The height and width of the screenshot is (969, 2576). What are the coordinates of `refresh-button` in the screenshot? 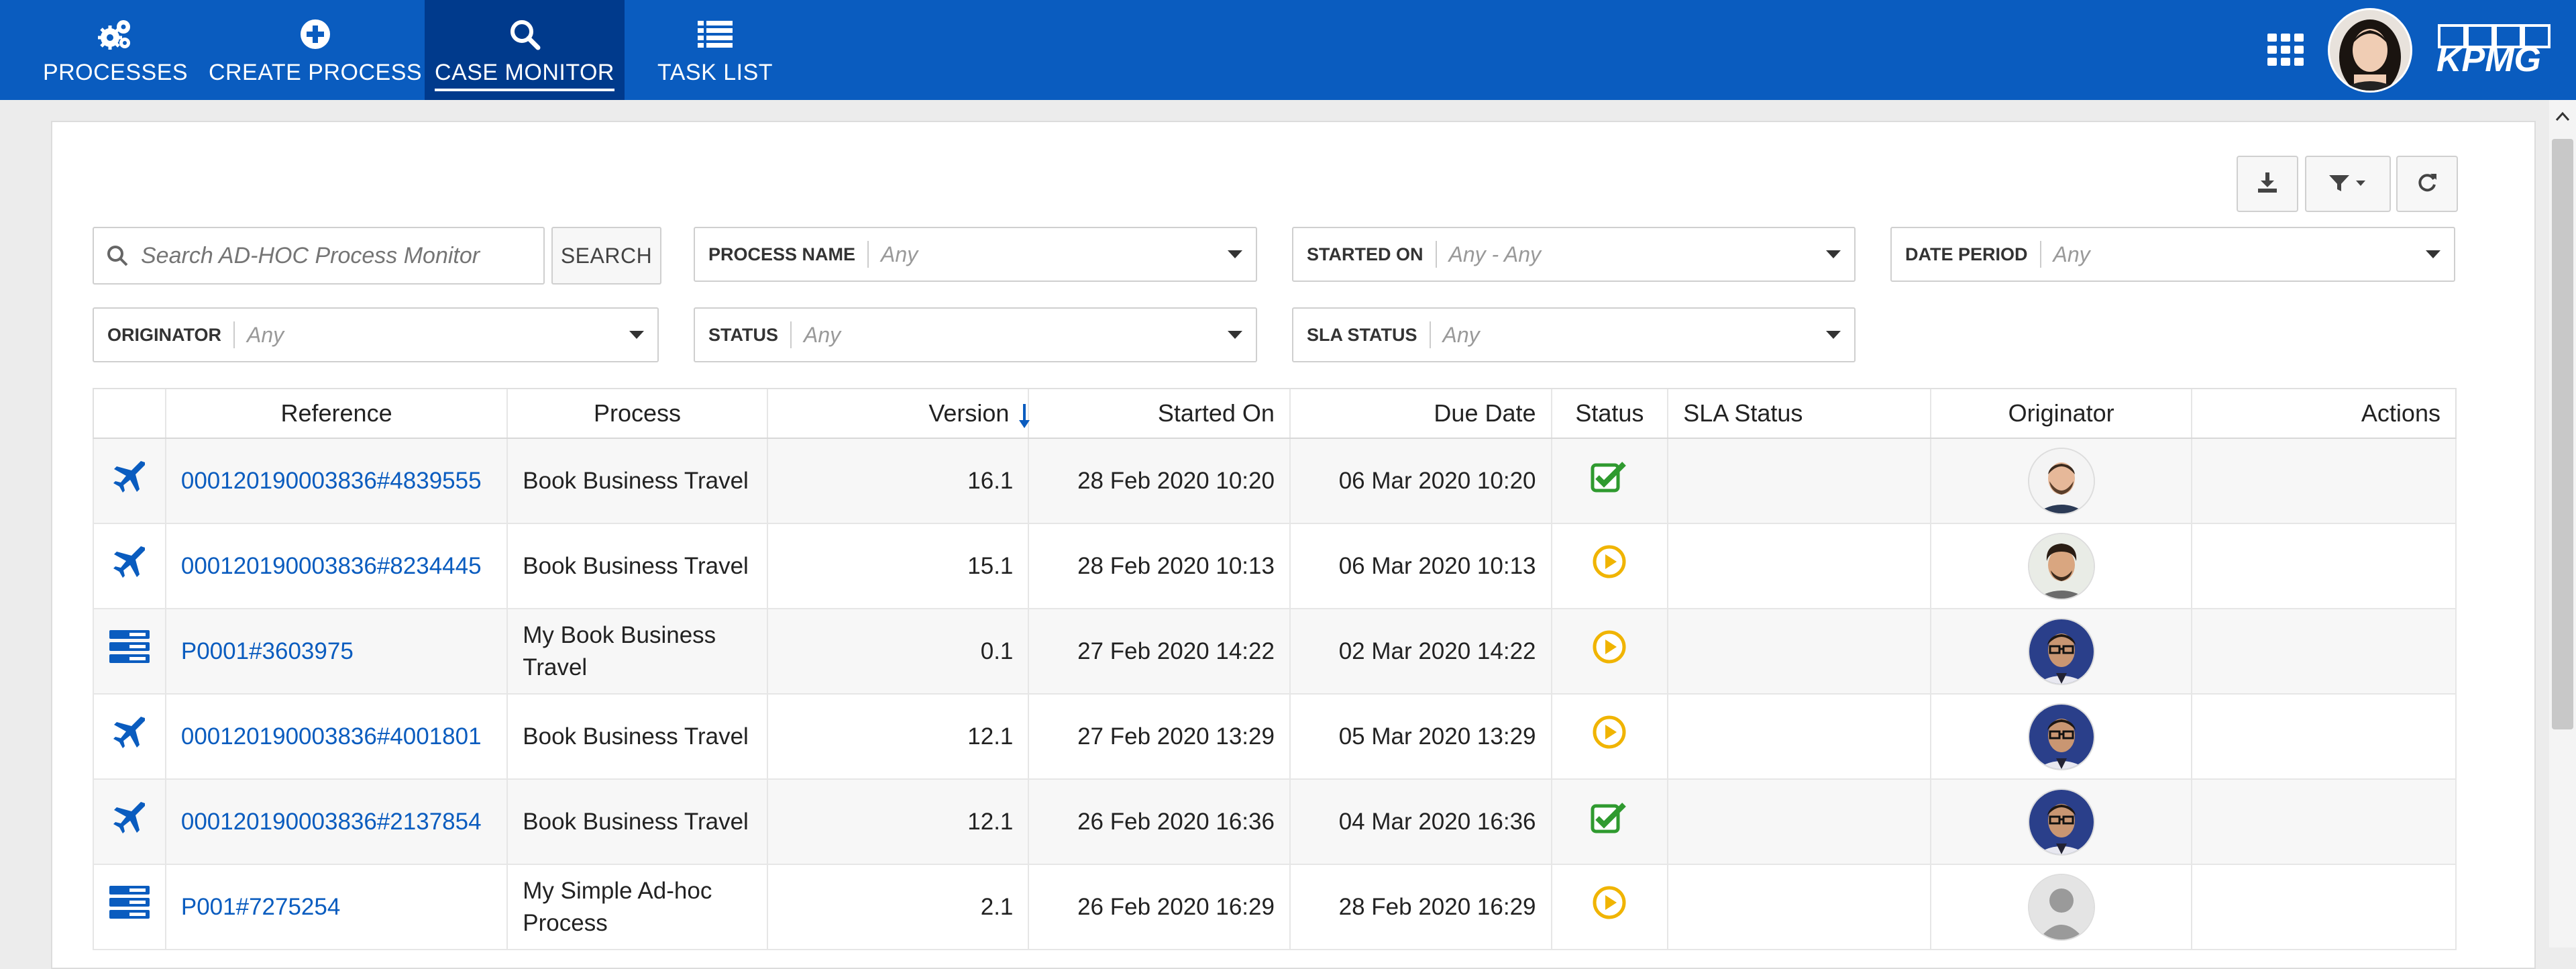 It's located at (2427, 184).